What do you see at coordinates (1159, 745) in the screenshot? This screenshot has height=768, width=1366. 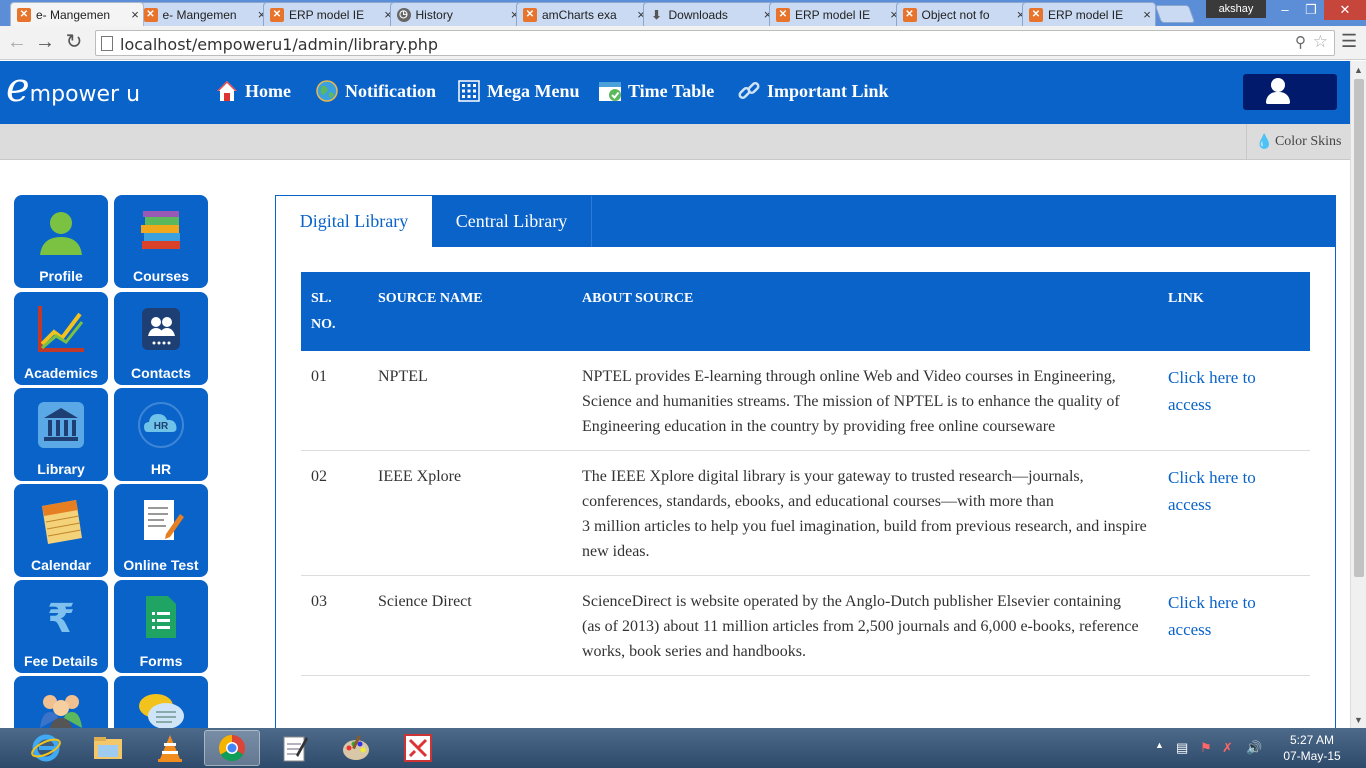 I see `tray-expand-icon: ▲` at bounding box center [1159, 745].